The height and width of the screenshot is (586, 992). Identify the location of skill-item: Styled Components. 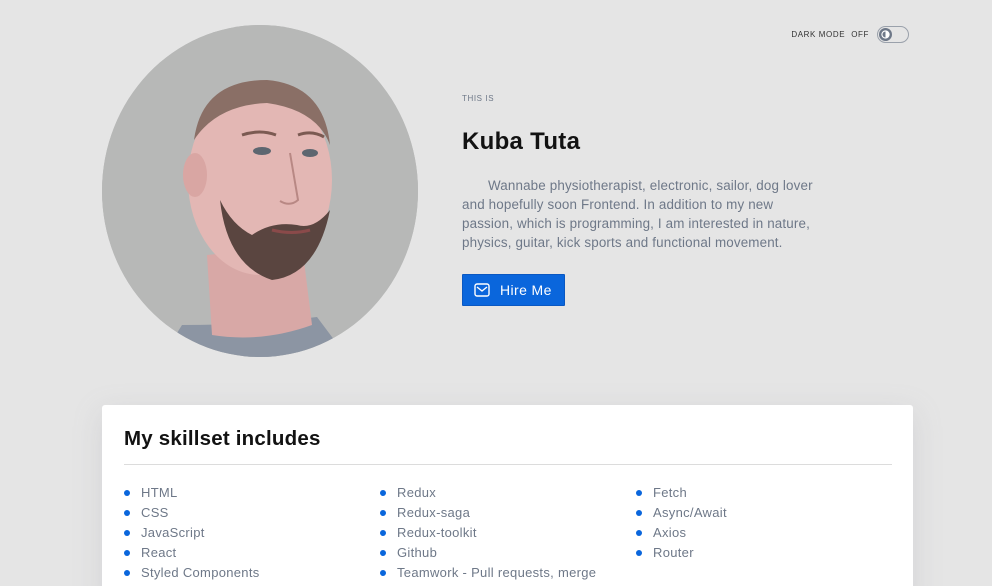
(252, 575).